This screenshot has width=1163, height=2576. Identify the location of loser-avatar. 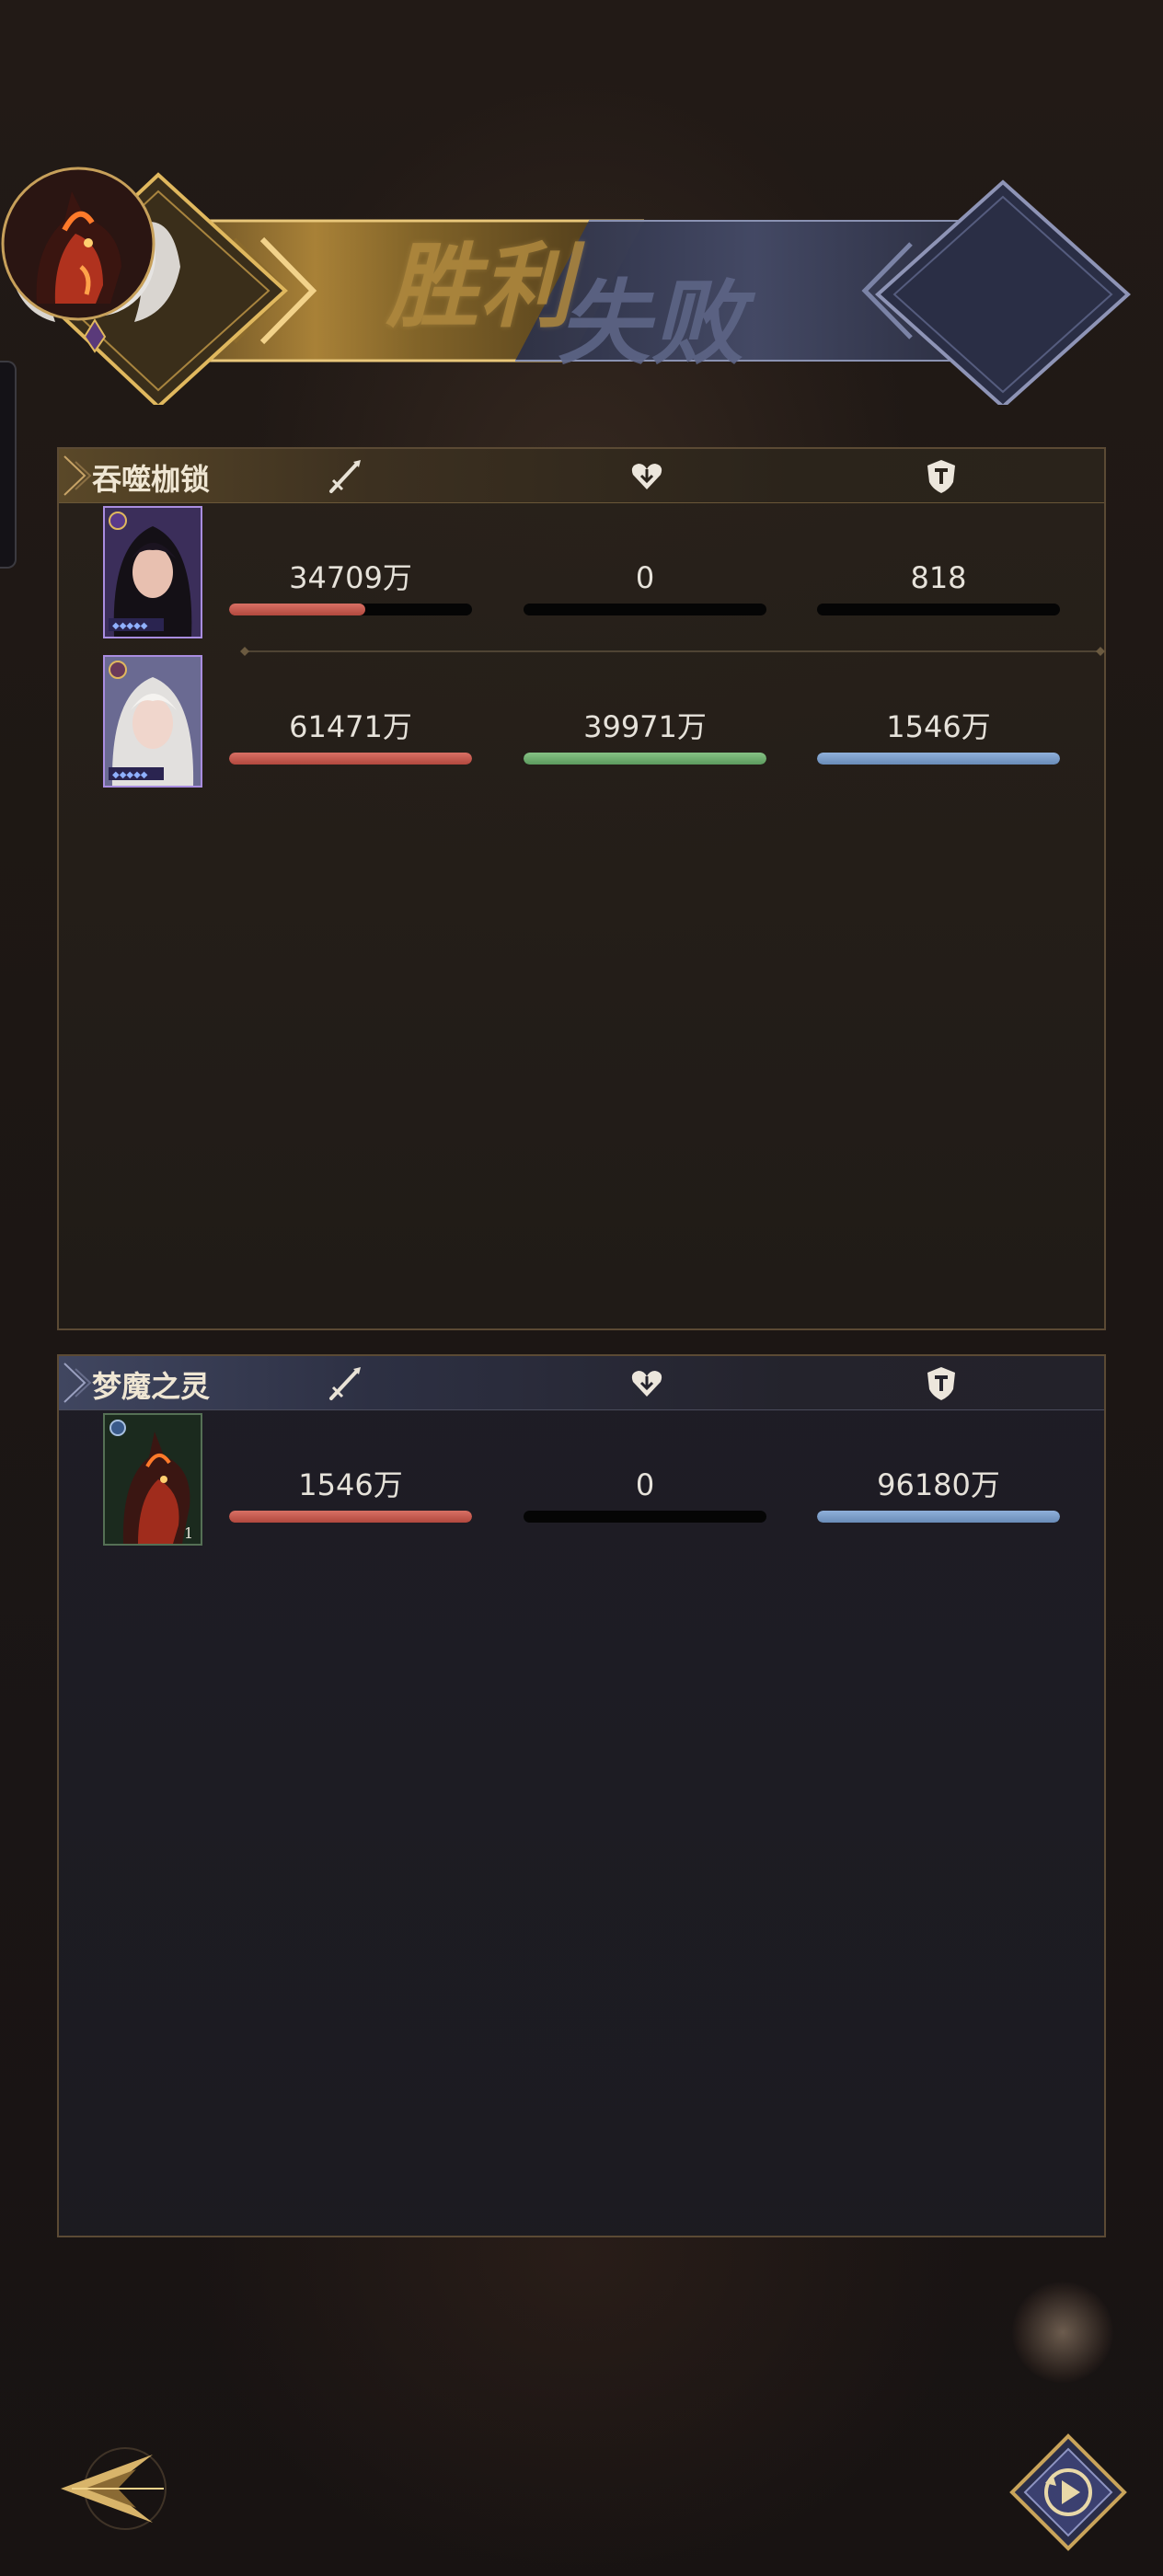
(78, 244).